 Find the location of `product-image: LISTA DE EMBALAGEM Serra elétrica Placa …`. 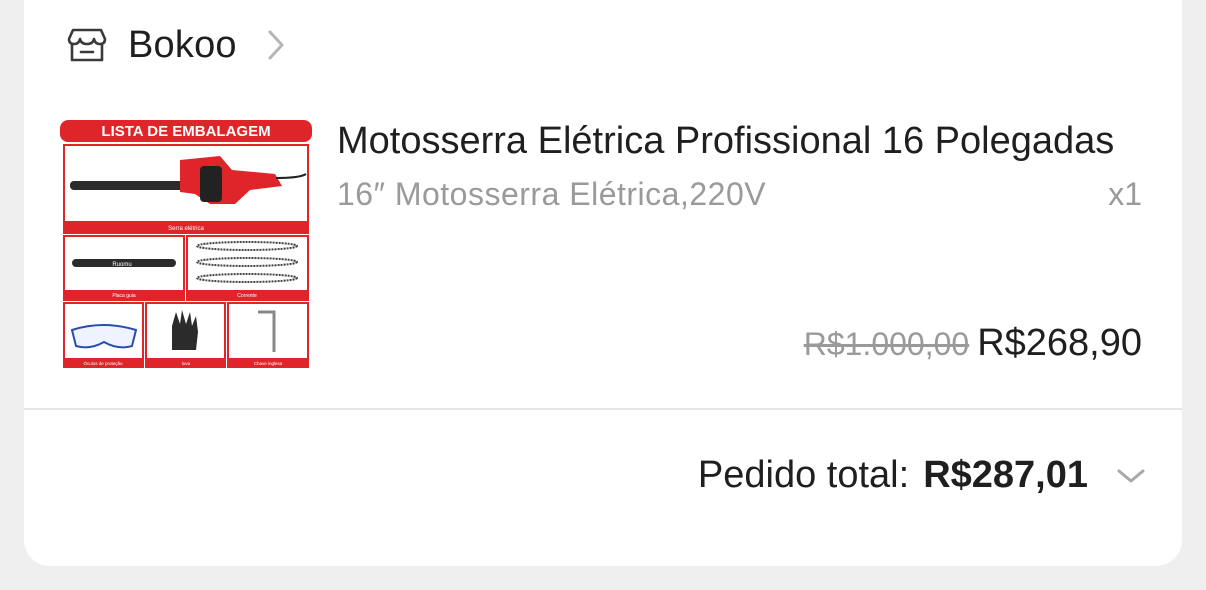

product-image: LISTA DE EMBALAGEM Serra elétrica Placa … is located at coordinates (186, 246).